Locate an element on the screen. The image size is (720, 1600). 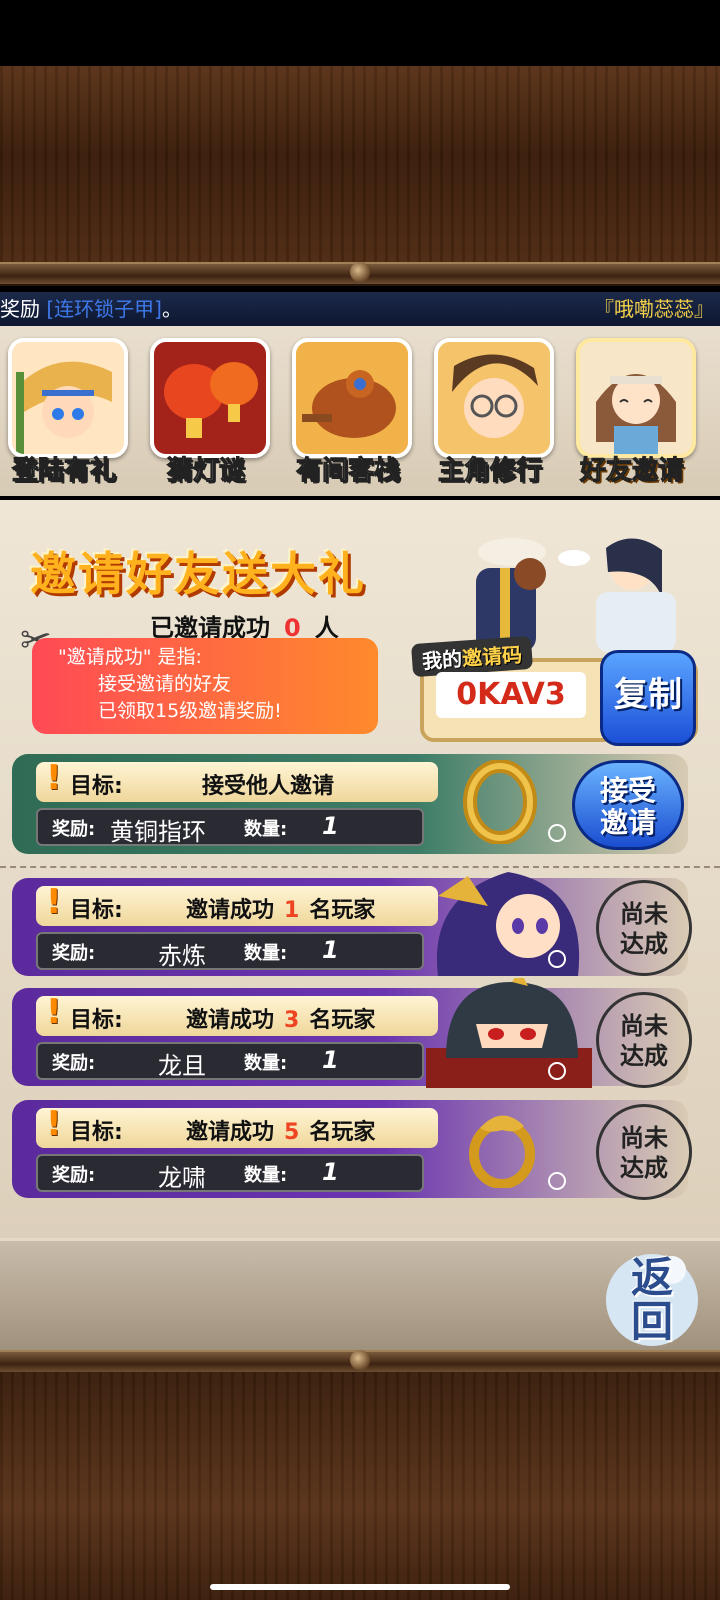
back-line: 返 is located at coordinates (651, 1277).